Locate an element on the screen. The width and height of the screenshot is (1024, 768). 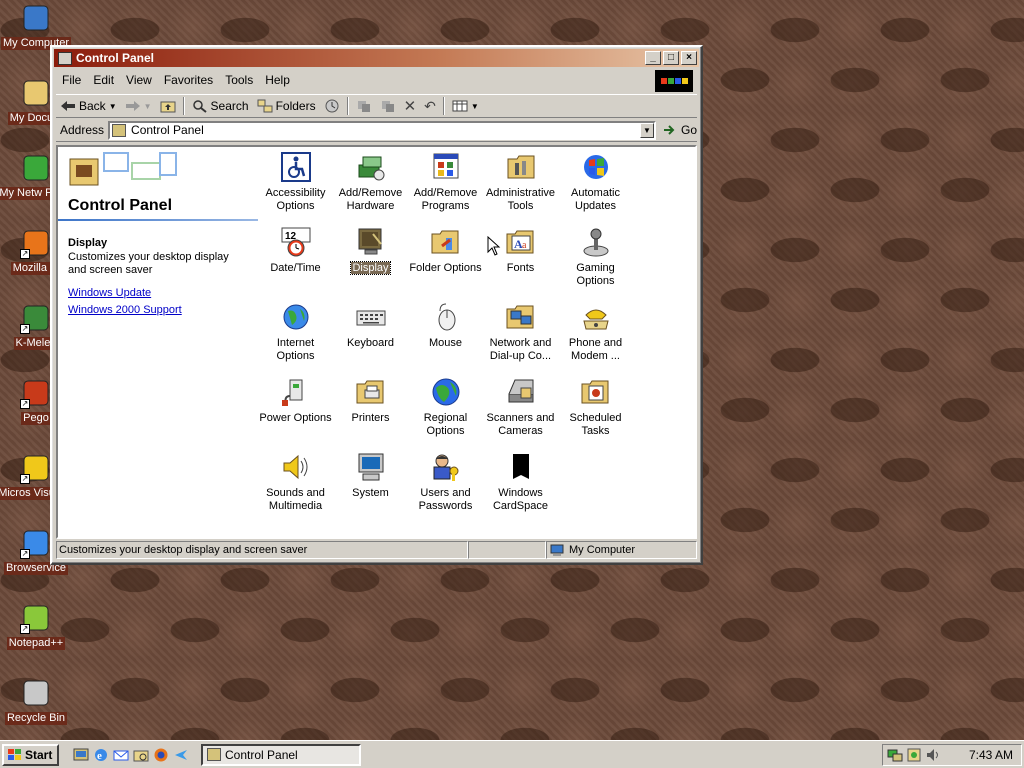
cp-item-add-remove-programs: Add/Remove Programs is located at coordinates (445, 186).